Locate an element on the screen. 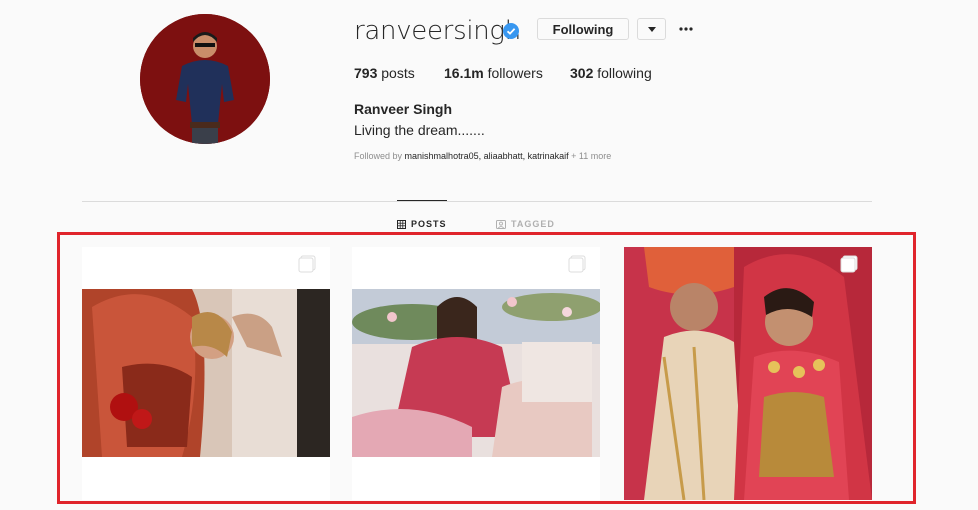 This screenshot has height=510, width=978. active-tab-indicator is located at coordinates (422, 200).